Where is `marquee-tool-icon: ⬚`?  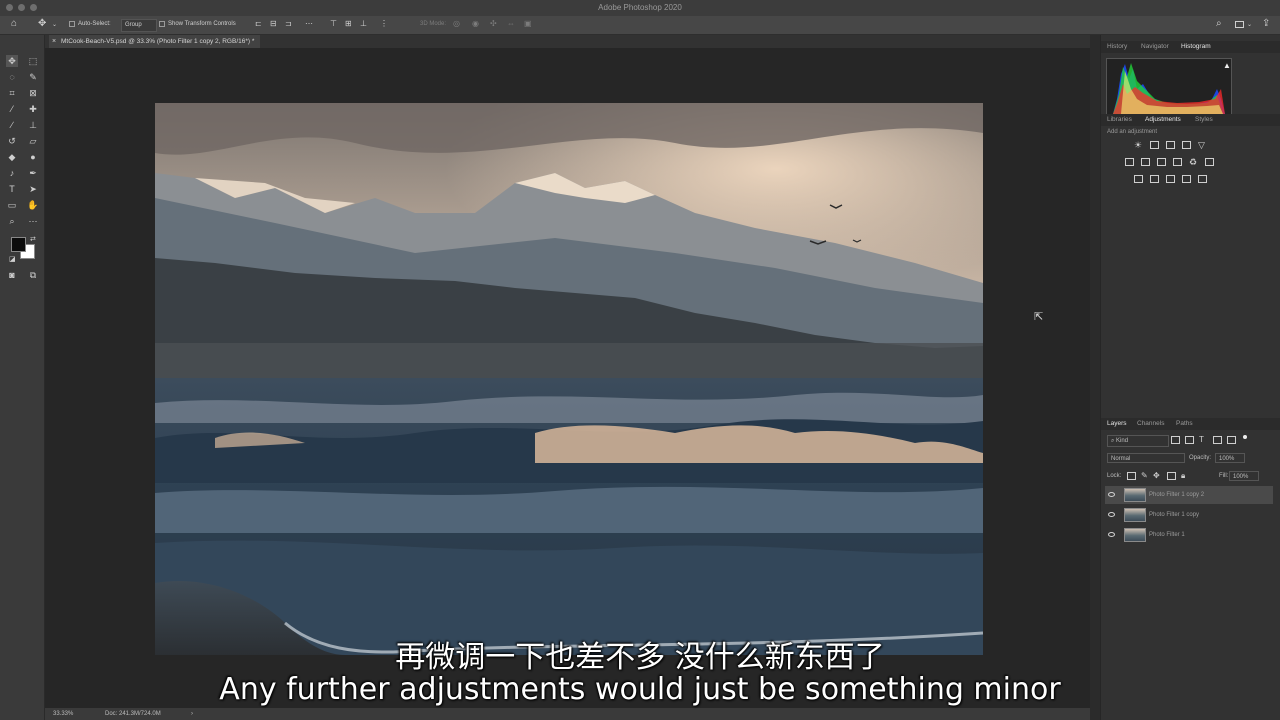 marquee-tool-icon: ⬚ is located at coordinates (33, 61).